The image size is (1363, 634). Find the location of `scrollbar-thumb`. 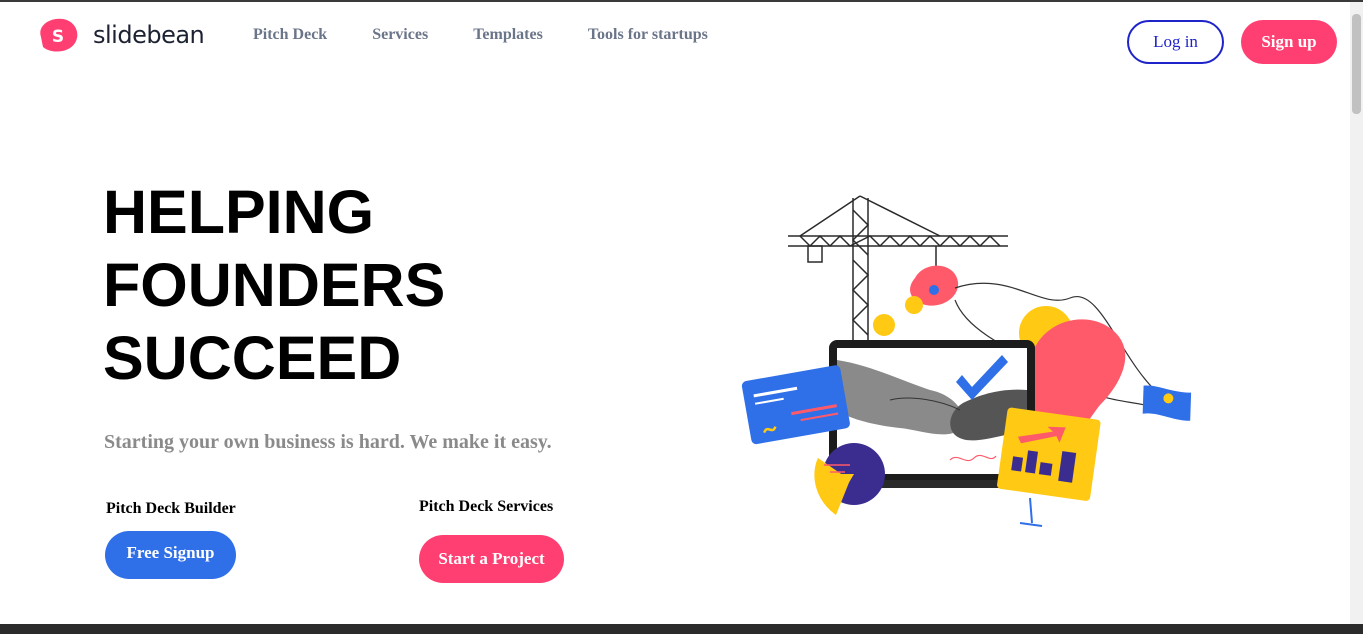

scrollbar-thumb is located at coordinates (1356, 64).